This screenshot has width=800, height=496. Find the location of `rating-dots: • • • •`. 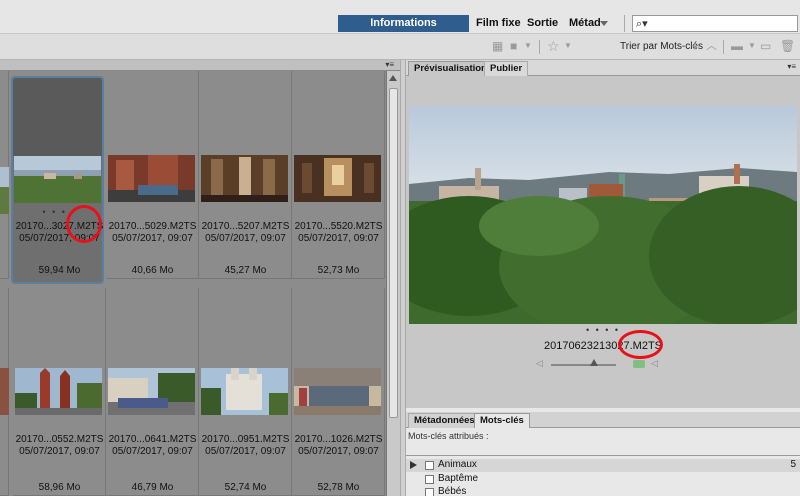

rating-dots: • • • • is located at coordinates (603, 330).